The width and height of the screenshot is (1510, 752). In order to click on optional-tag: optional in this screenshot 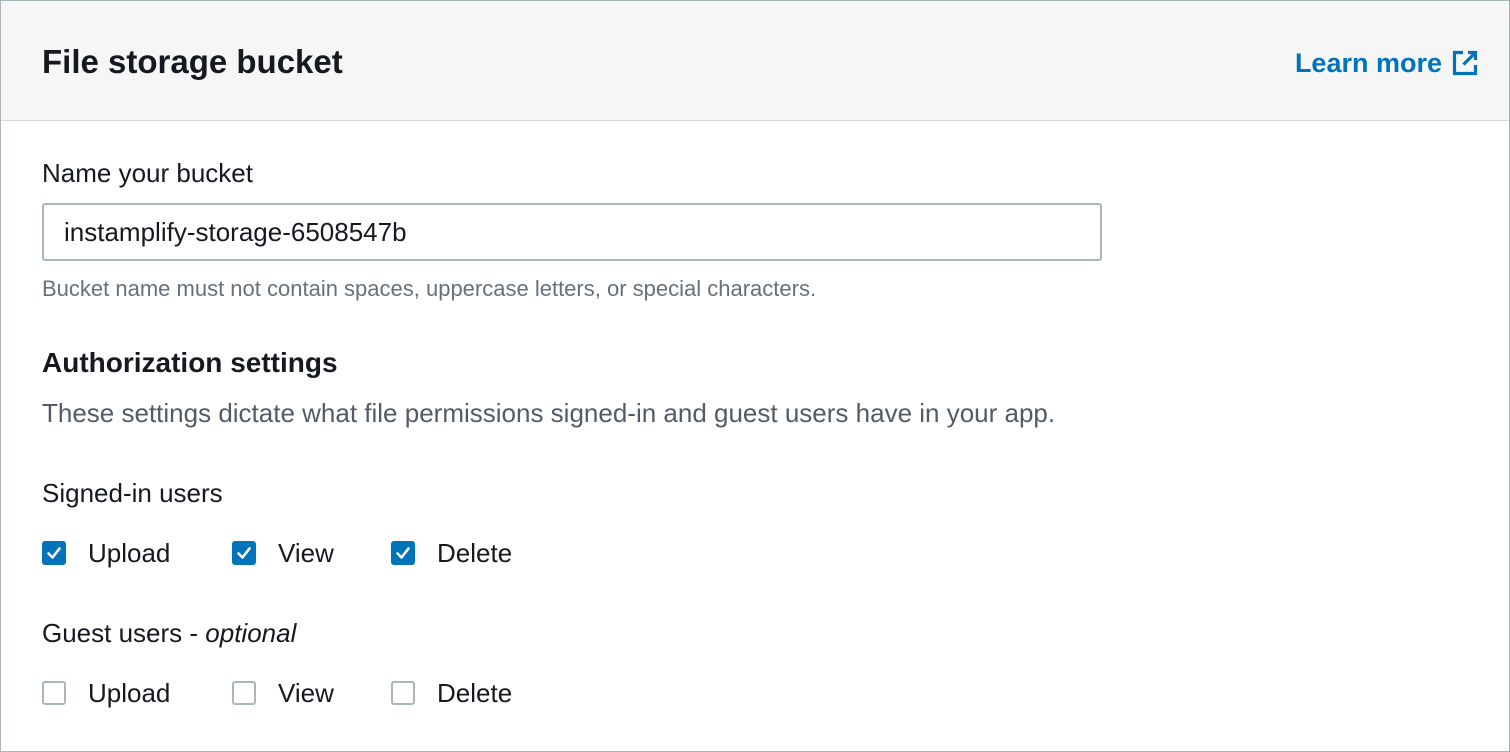, I will do `click(251, 633)`.